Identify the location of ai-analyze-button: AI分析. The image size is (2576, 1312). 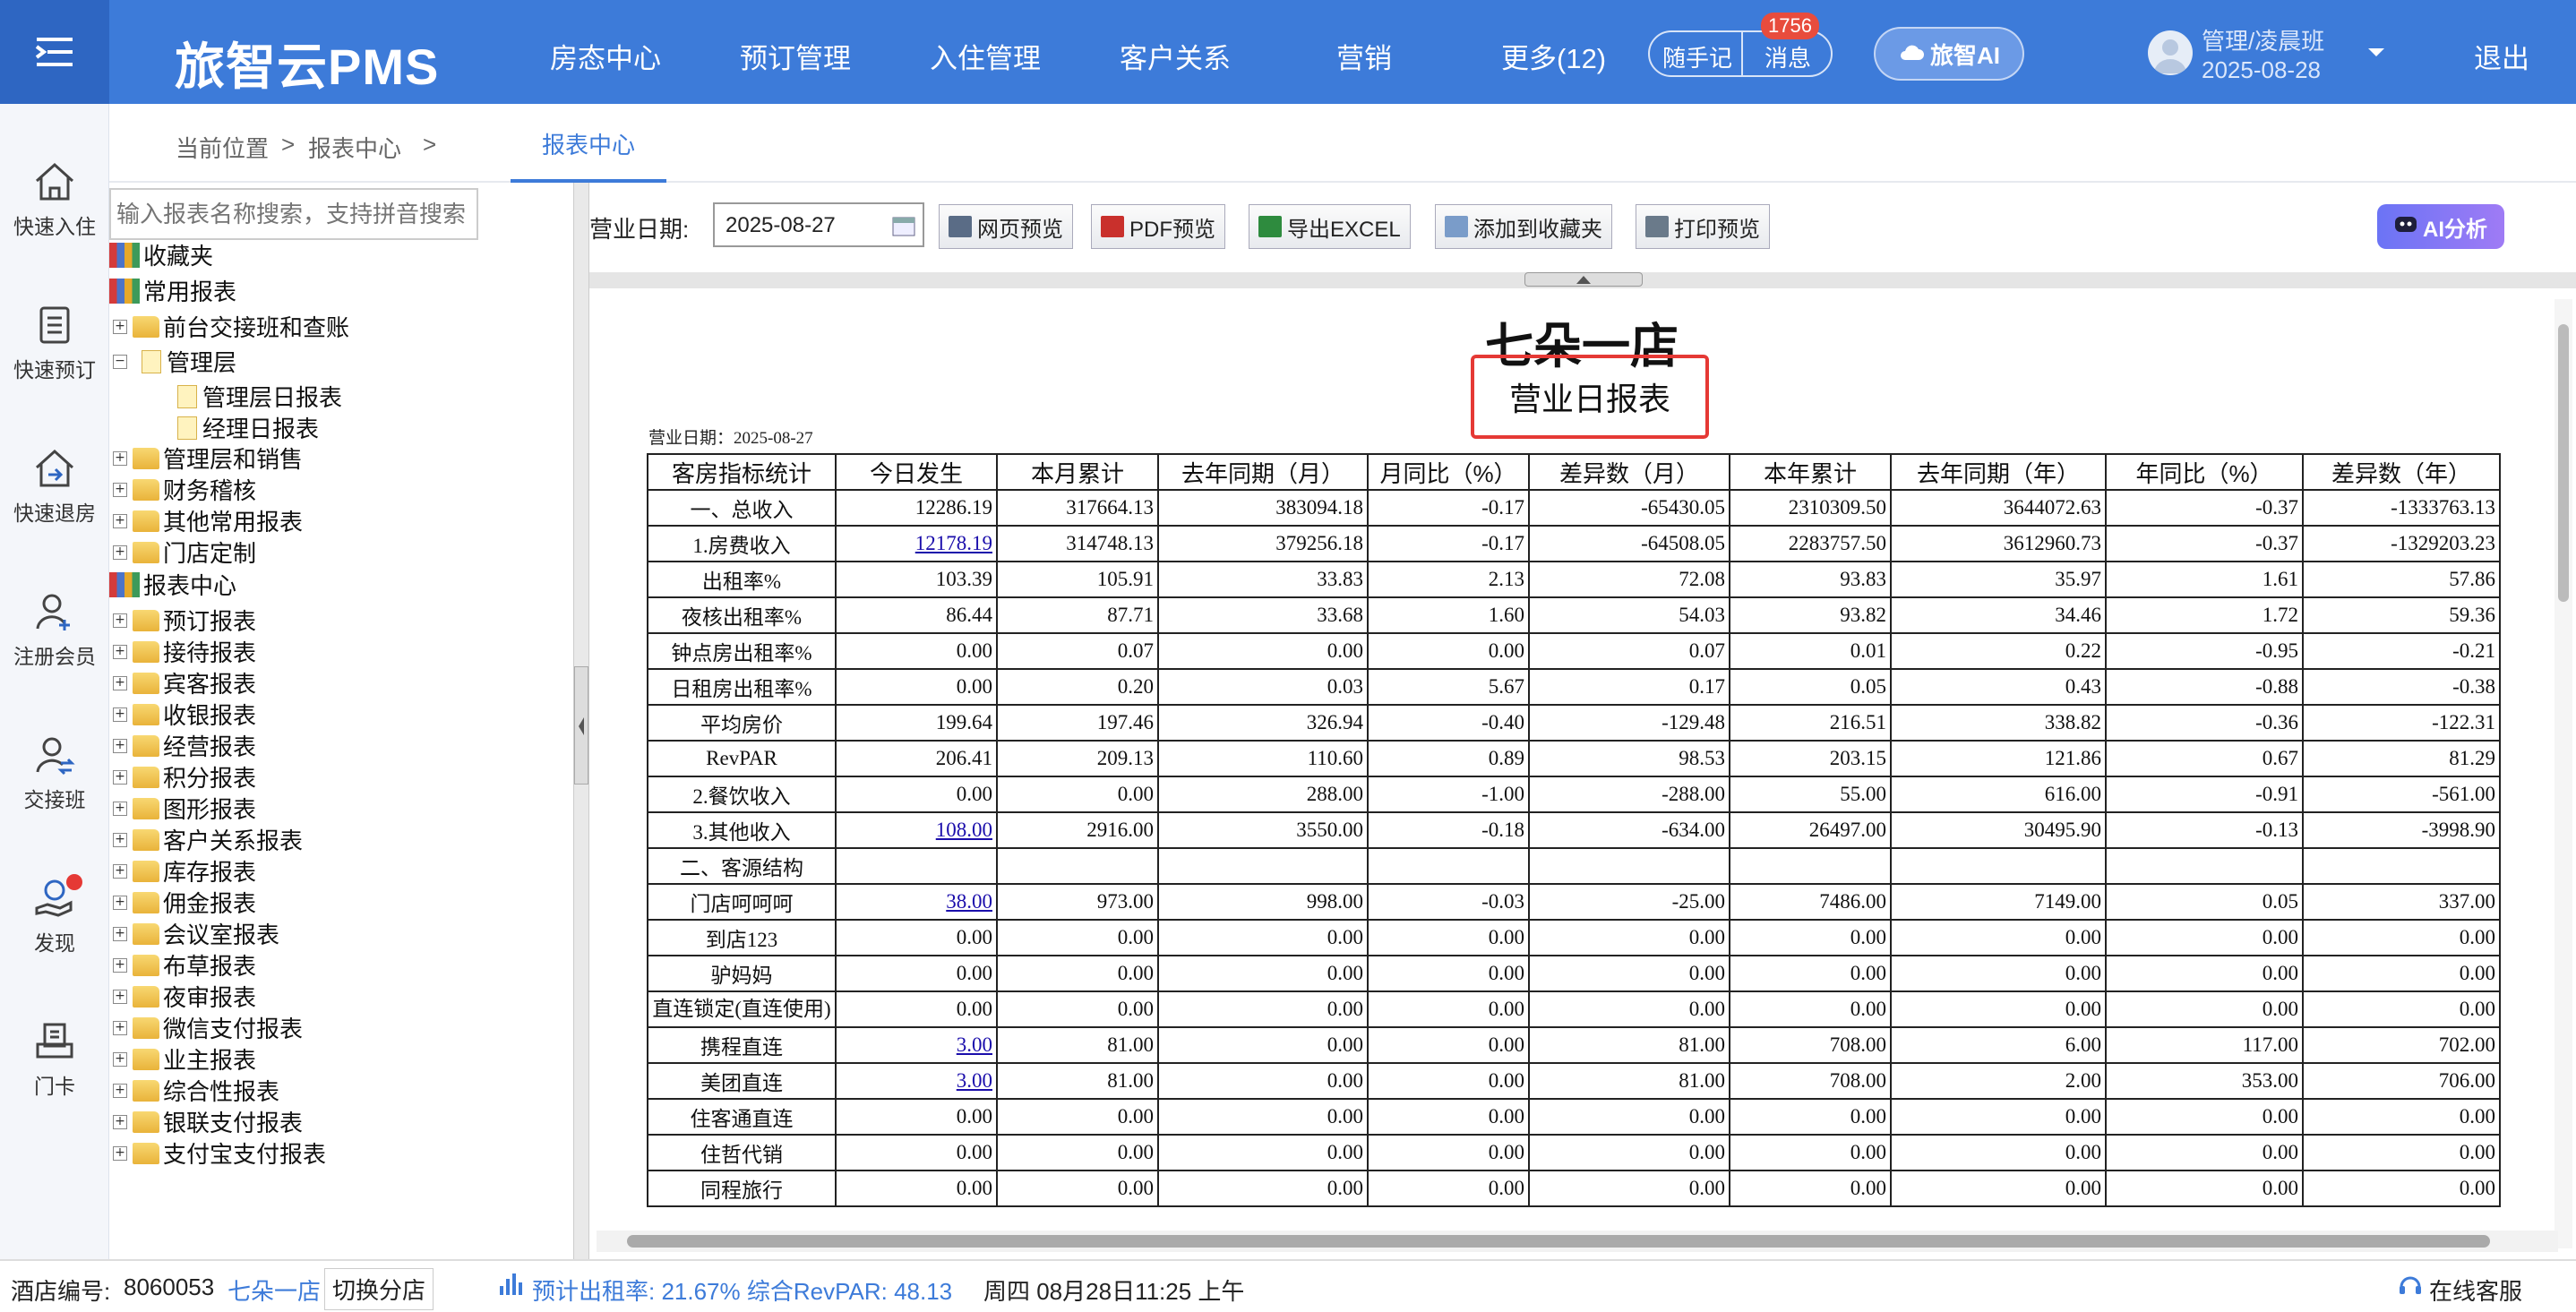
(2440, 226).